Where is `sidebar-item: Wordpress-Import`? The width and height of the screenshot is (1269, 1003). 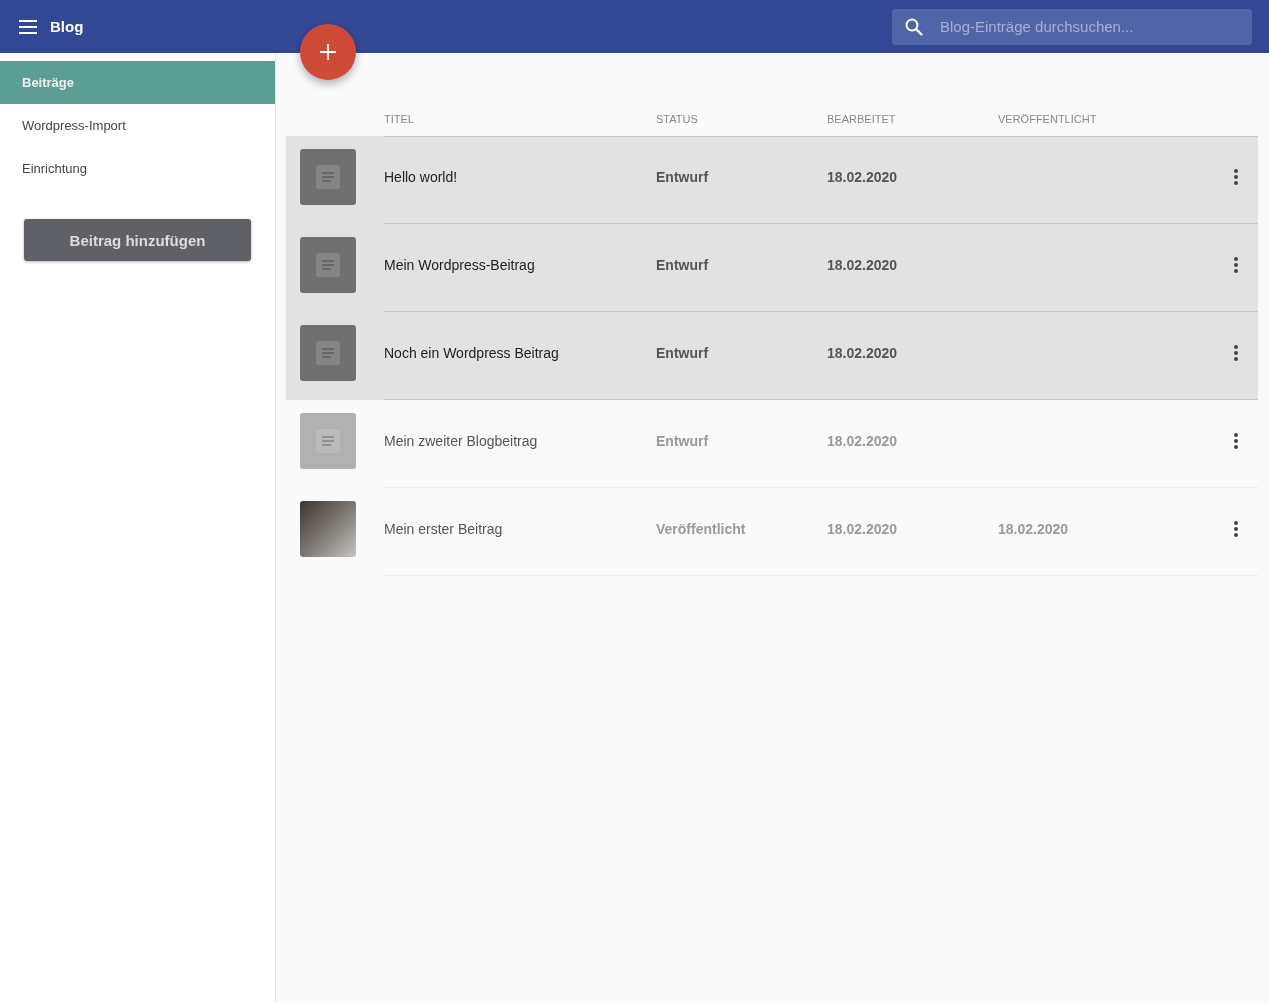 sidebar-item: Wordpress-Import is located at coordinates (137, 125).